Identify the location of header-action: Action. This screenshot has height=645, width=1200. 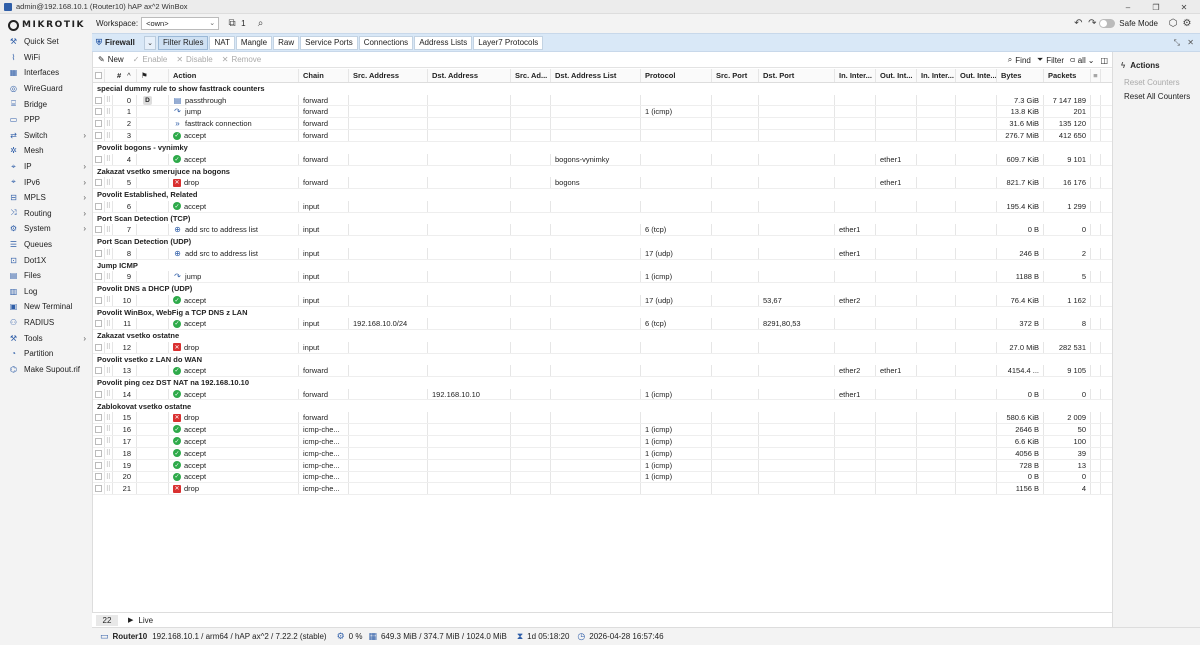
(234, 75).